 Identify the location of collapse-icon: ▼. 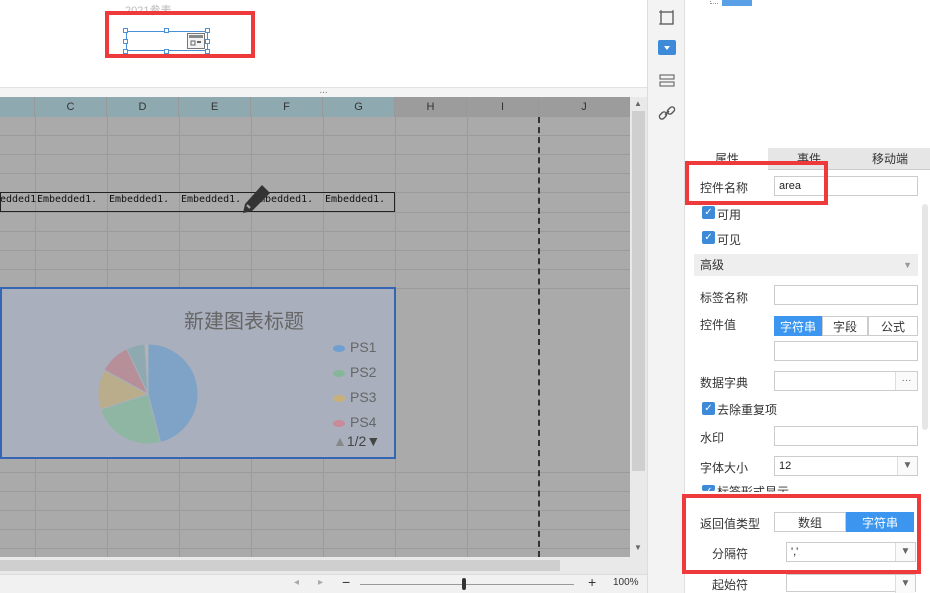
(907, 265).